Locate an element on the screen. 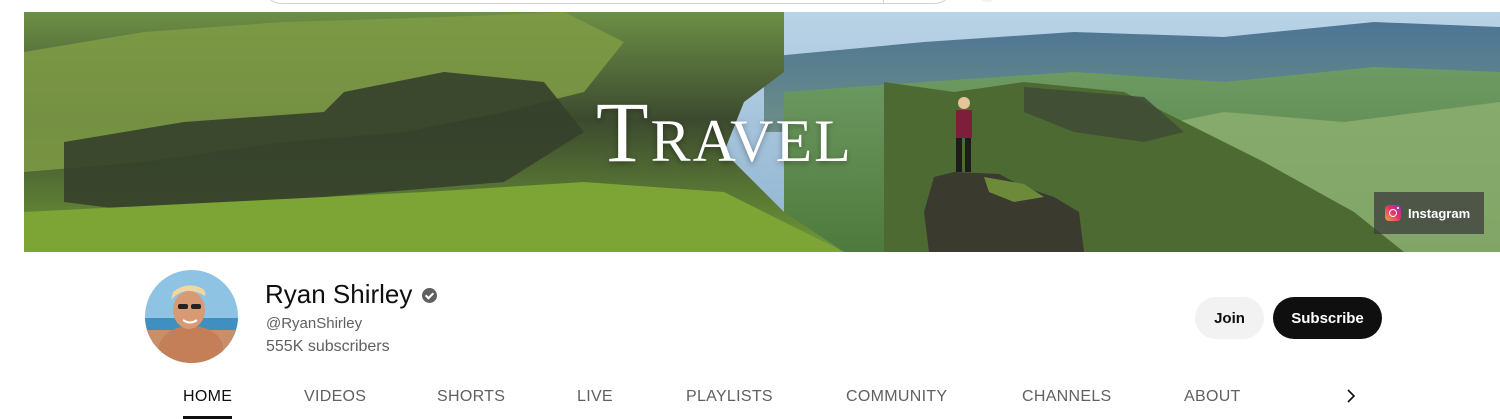 This screenshot has height=419, width=1500. tab-channels: CHANNELS is located at coordinates (1067, 397).